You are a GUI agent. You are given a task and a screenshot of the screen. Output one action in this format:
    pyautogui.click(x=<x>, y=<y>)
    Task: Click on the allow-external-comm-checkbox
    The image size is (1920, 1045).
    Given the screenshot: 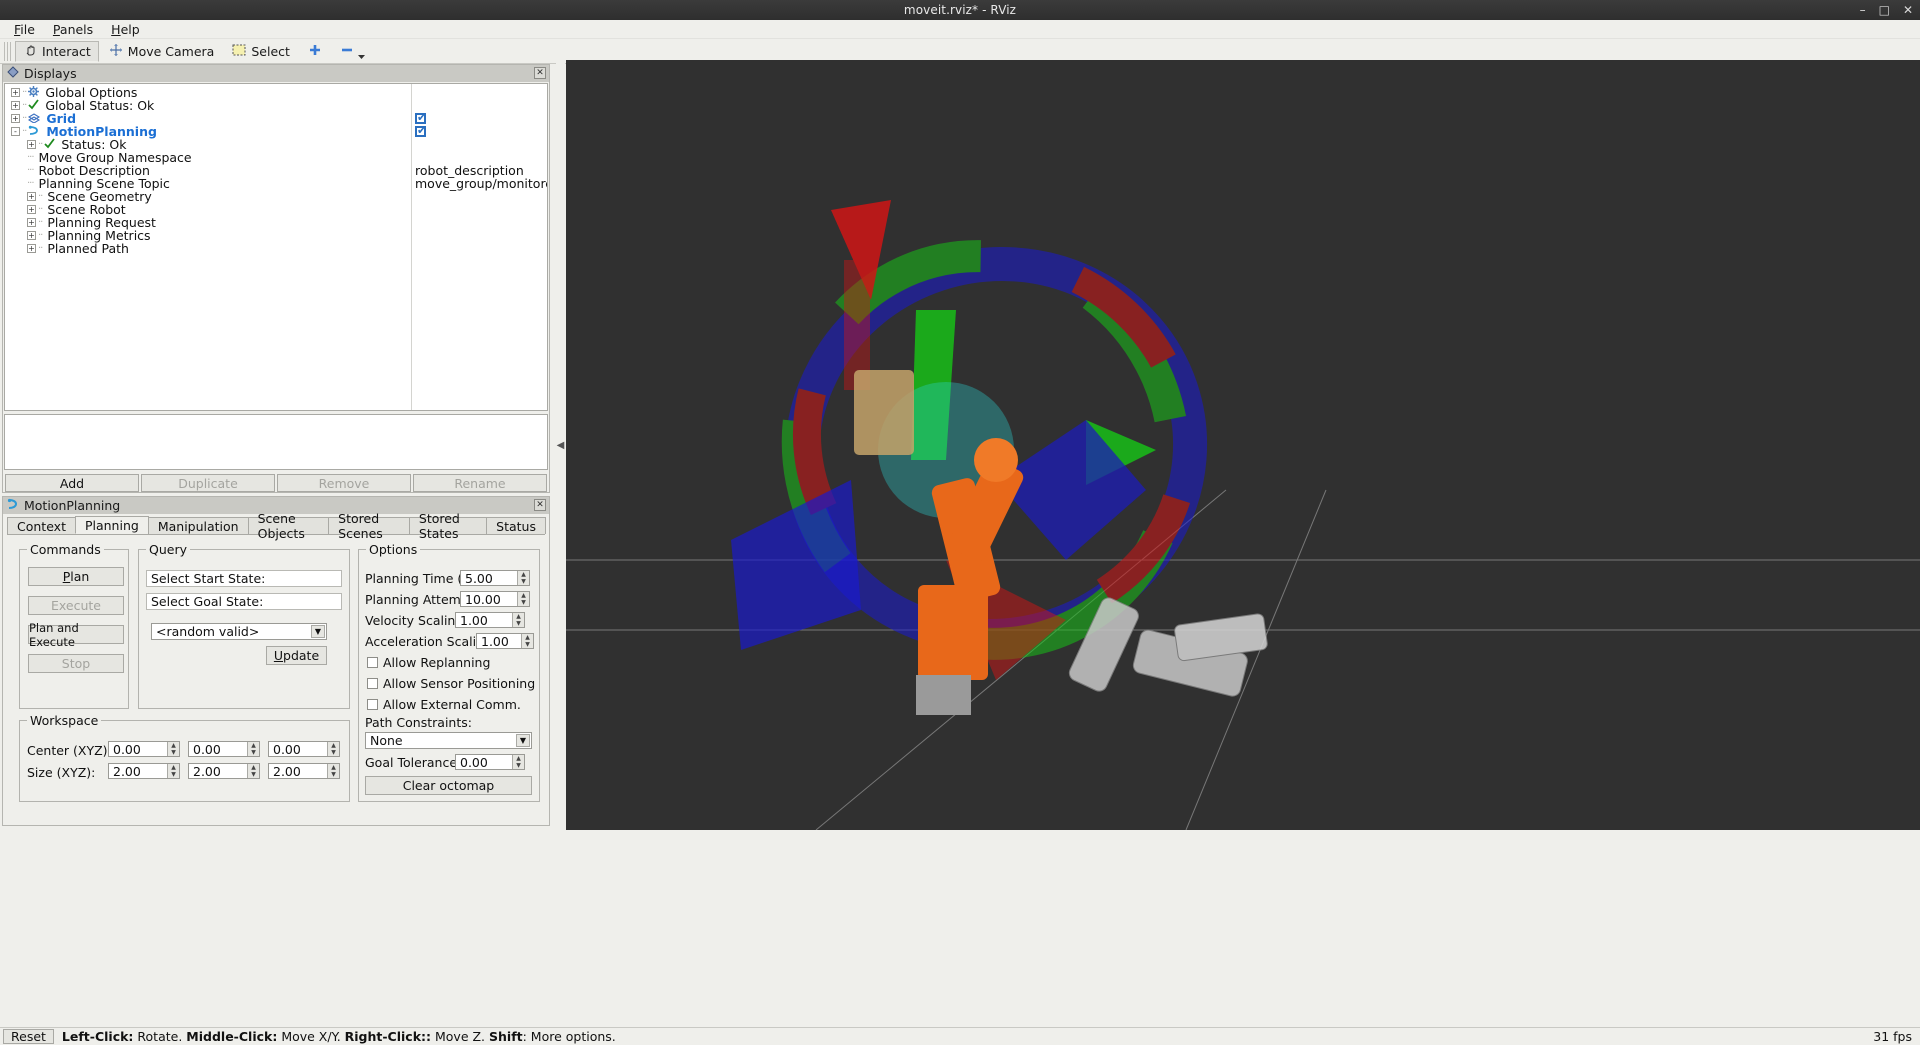 What is the action you would take?
    pyautogui.click(x=372, y=704)
    